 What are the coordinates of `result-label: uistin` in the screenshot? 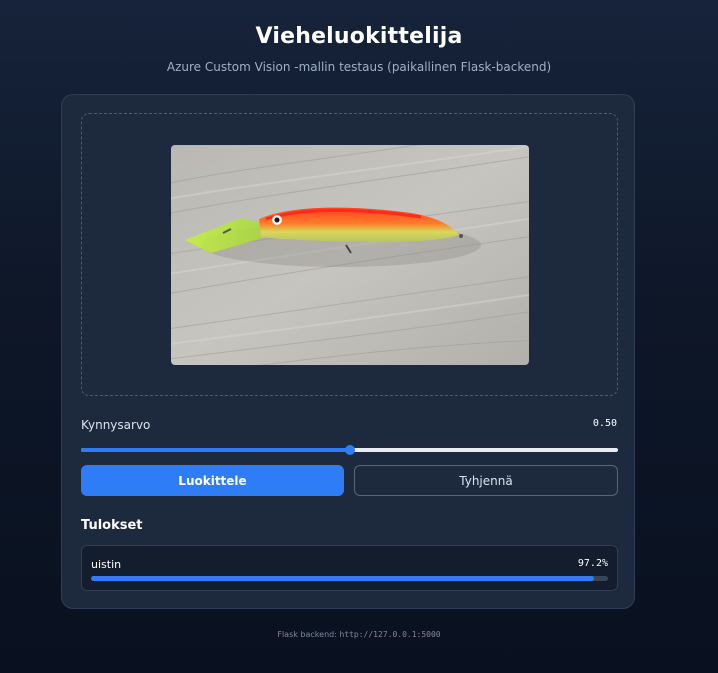 It's located at (106, 564).